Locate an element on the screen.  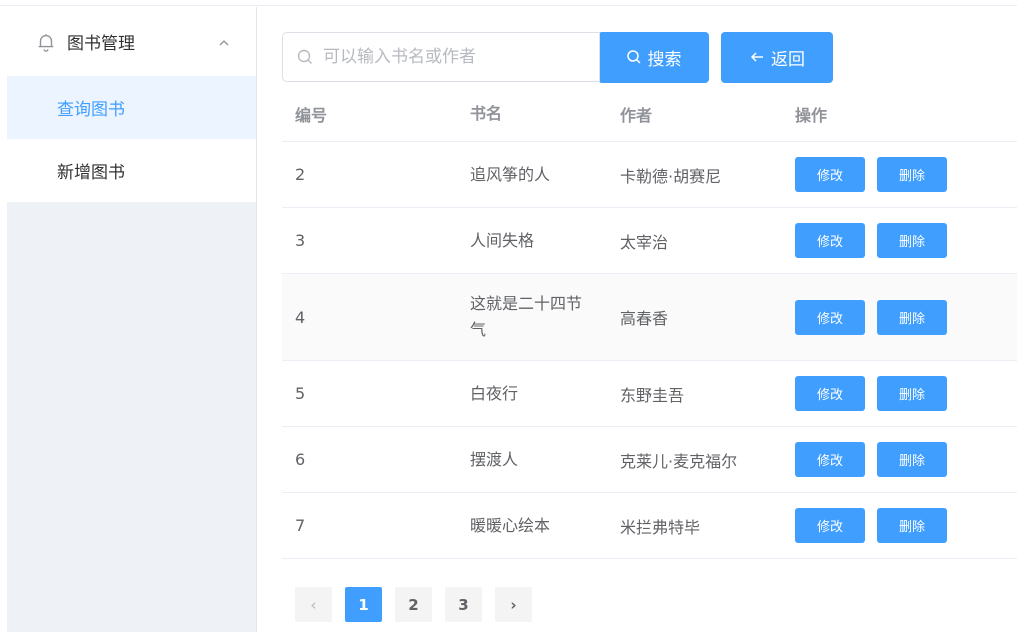
table-row: 2 追风筝的人 卡勒德·胡赛尼 修改 删除 is located at coordinates (649, 175).